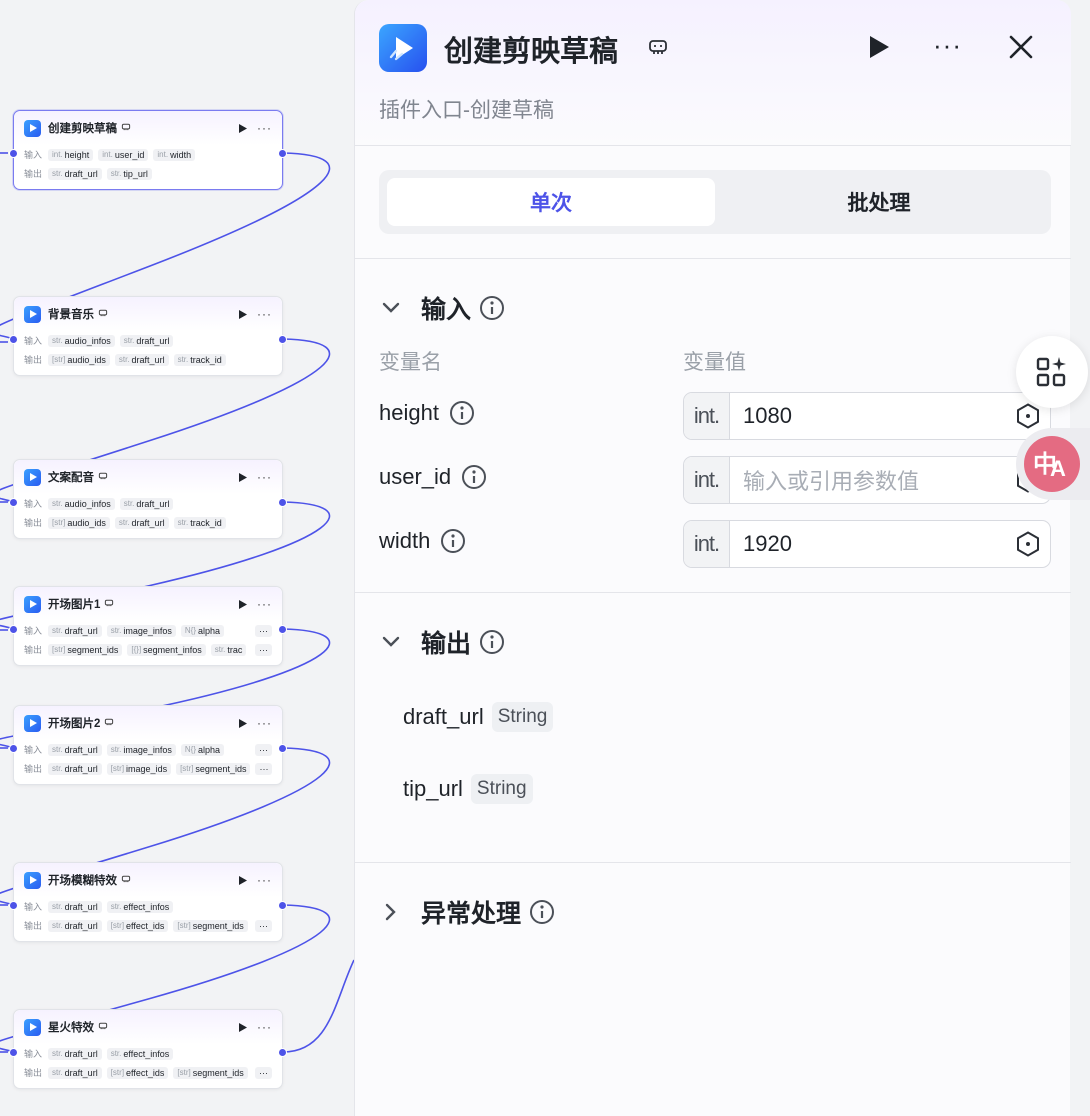 This screenshot has width=1090, height=1116. Describe the element at coordinates (129, 173) in the screenshot. I see `param-chip: str. tip_url` at that location.